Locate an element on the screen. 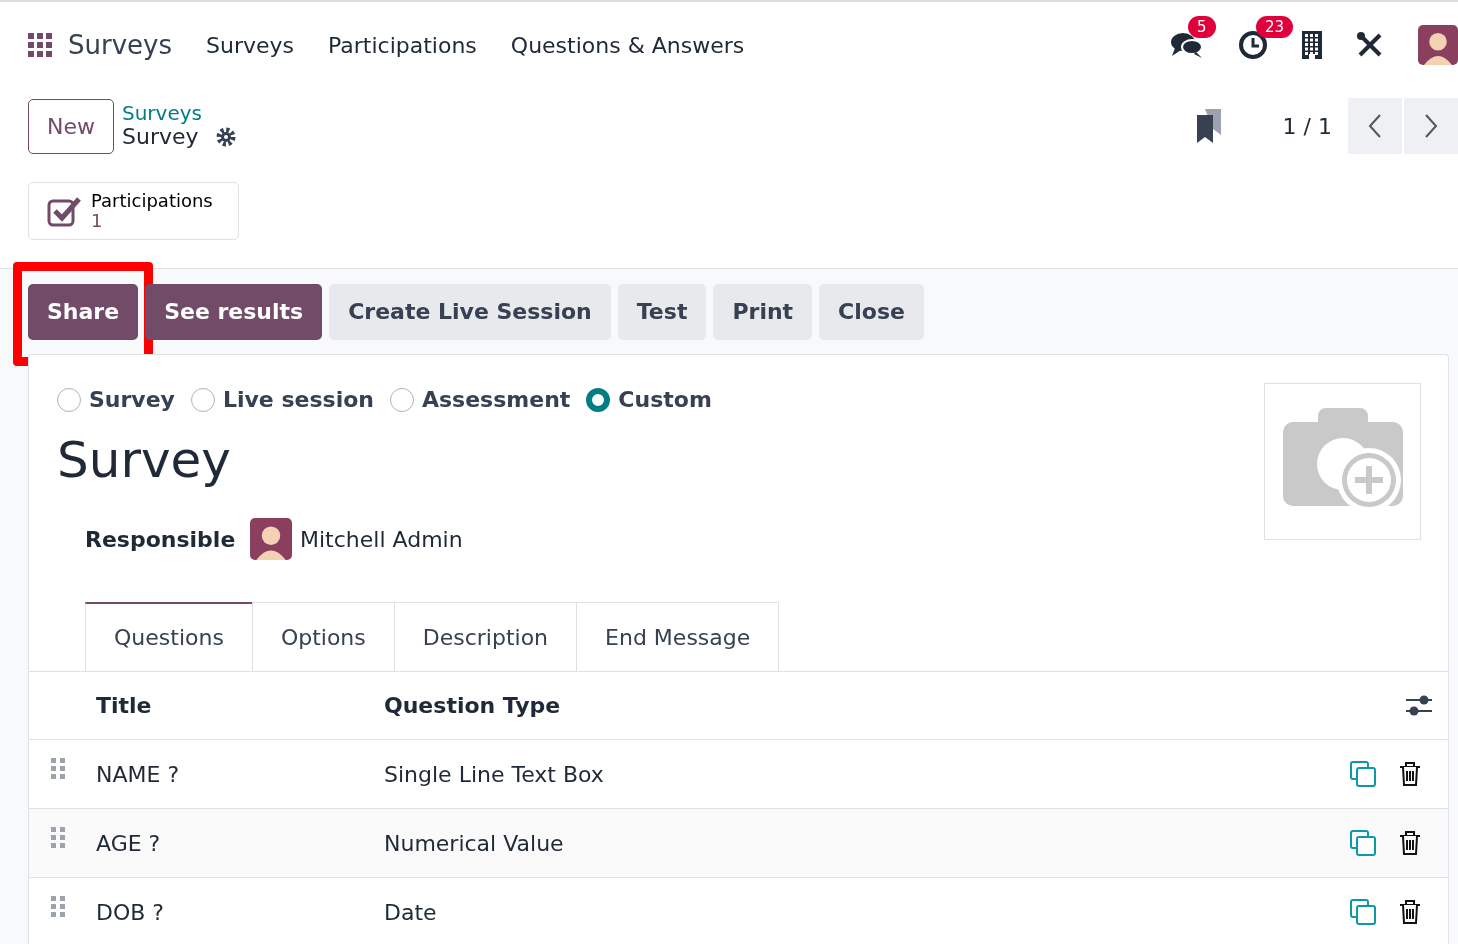  action-button: Share is located at coordinates (83, 311).